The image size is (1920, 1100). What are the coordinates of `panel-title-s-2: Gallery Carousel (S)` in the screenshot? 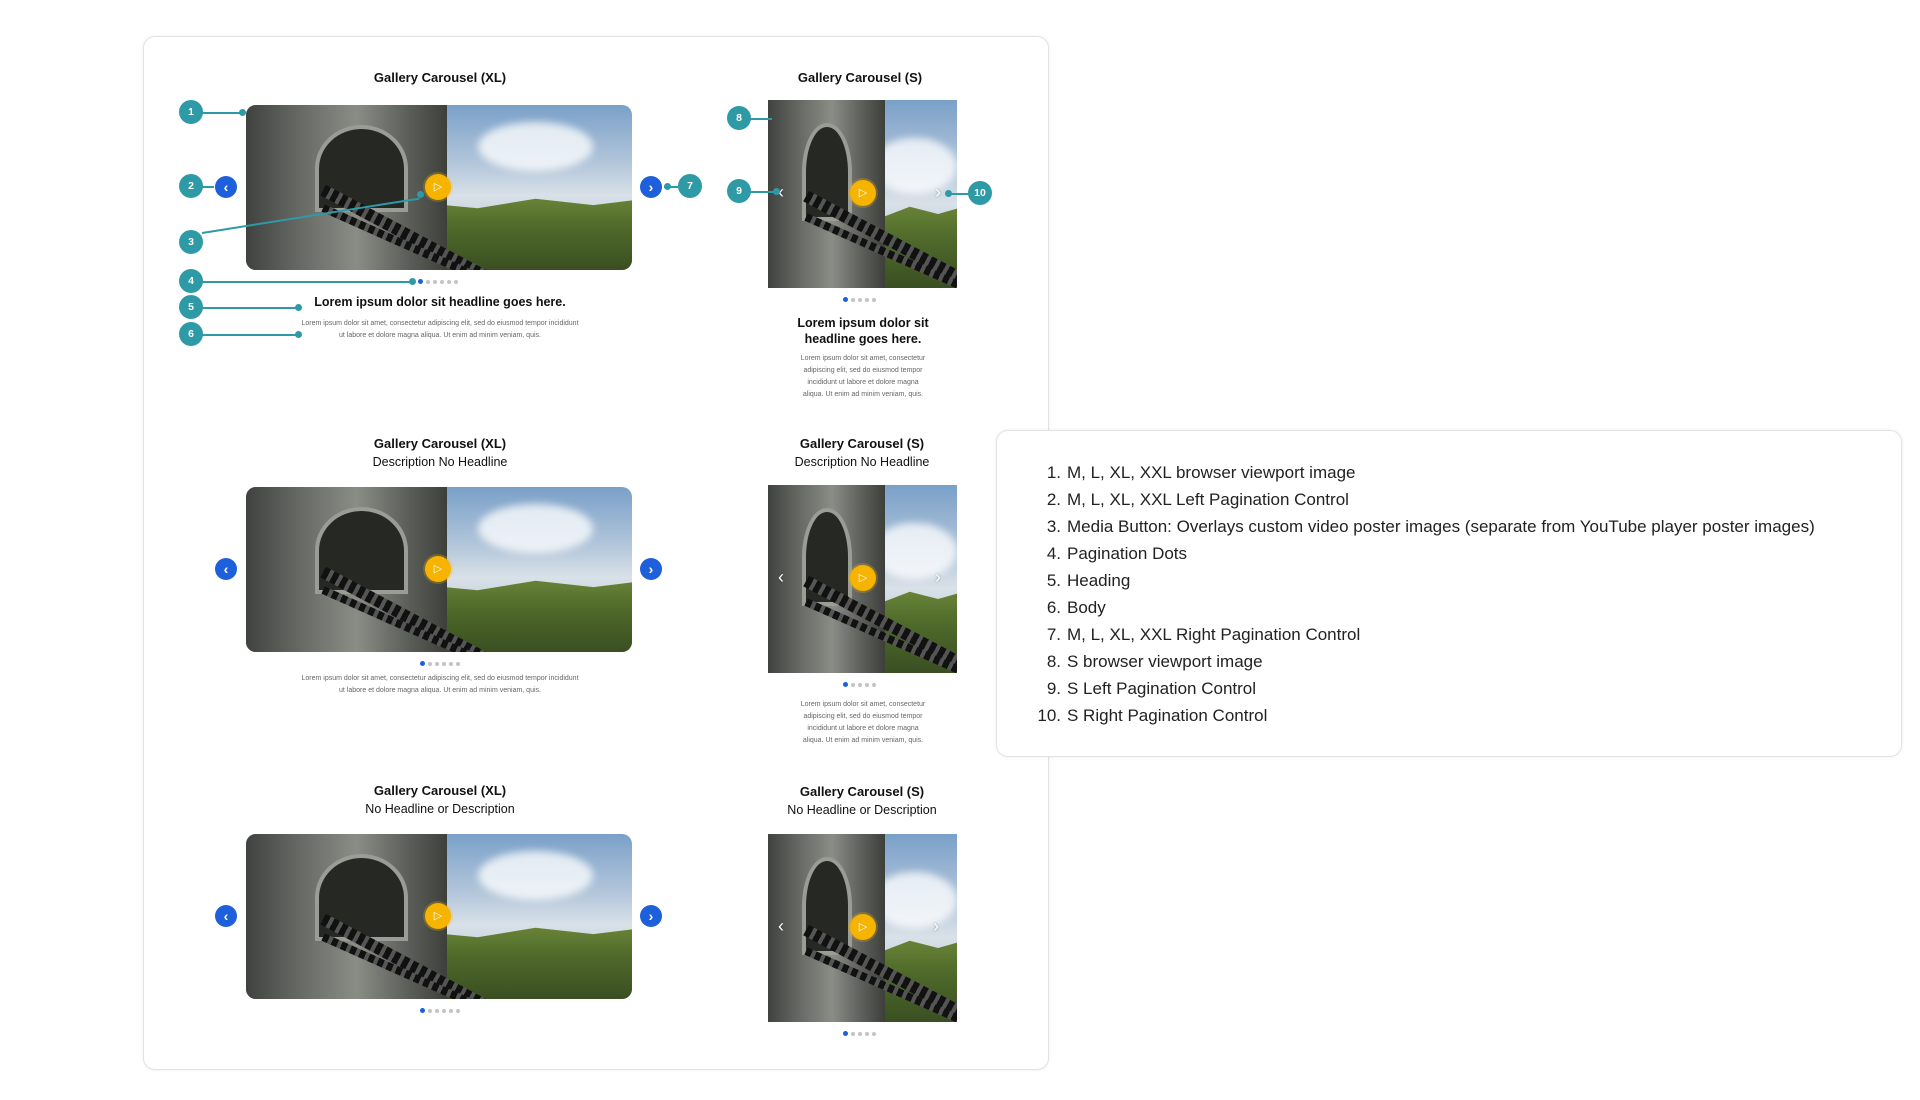 It's located at (862, 443).